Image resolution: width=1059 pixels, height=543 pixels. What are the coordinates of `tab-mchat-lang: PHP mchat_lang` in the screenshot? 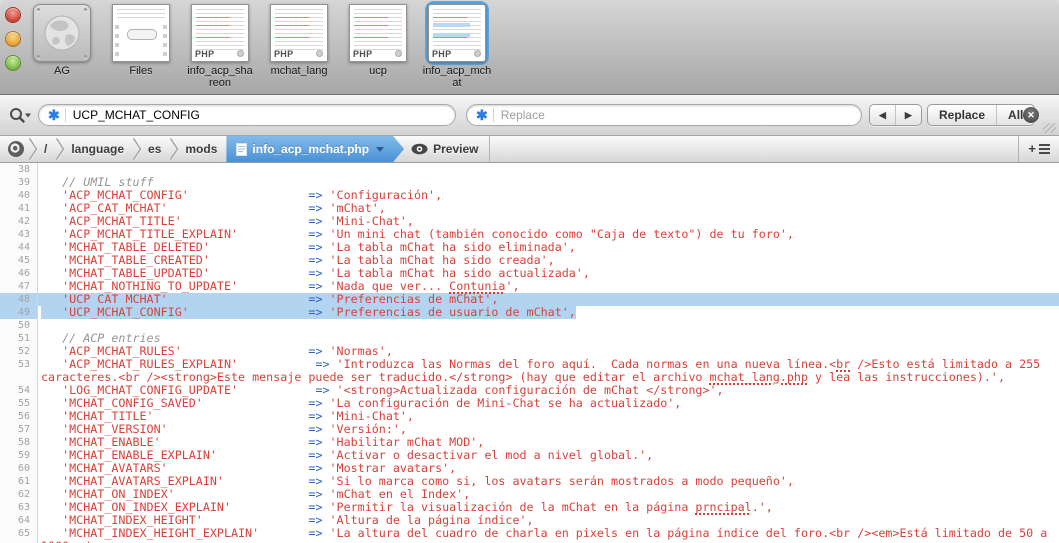 It's located at (299, 46).